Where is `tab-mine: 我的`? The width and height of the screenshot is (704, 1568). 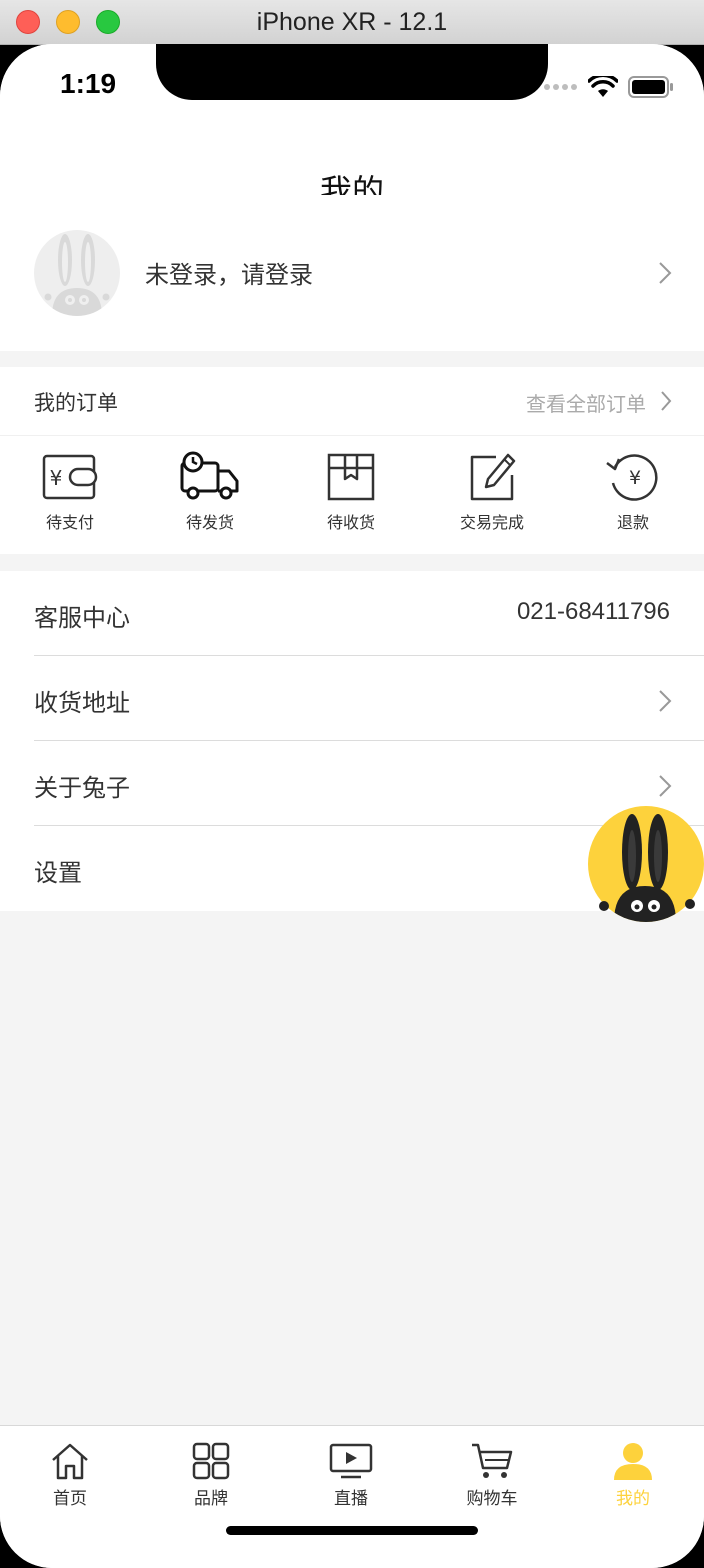
tab-mine: 我的 is located at coordinates (633, 1475).